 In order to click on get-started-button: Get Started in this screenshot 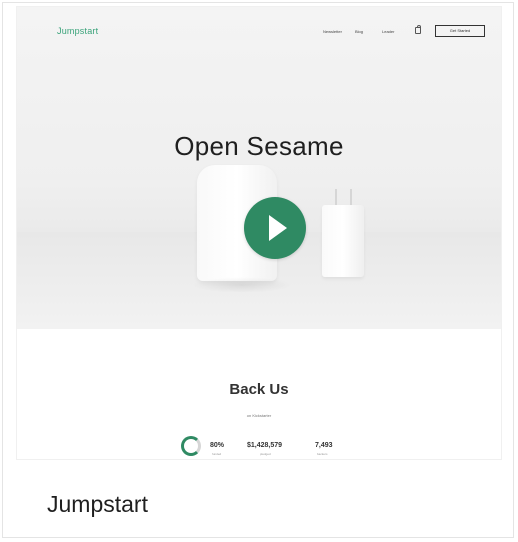, I will do `click(460, 31)`.